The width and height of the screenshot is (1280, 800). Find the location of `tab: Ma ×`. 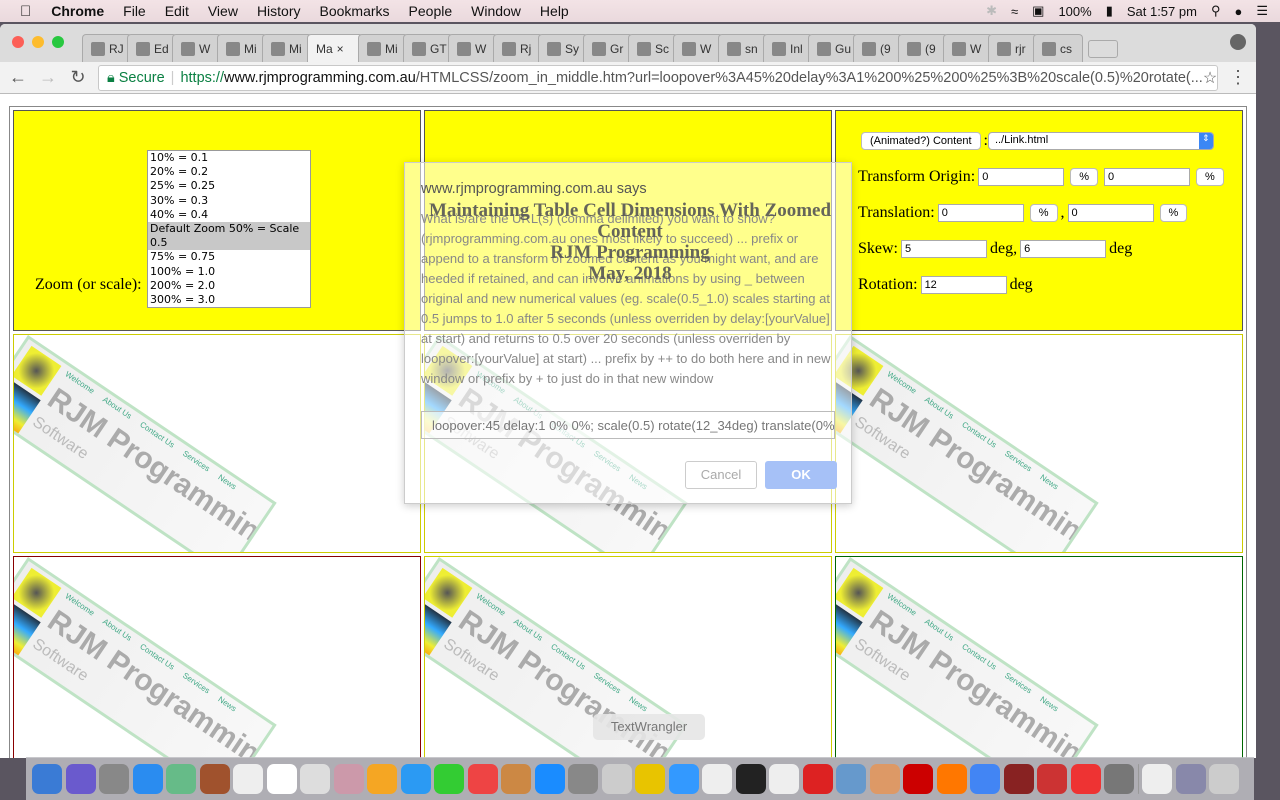

tab: Ma × is located at coordinates (335, 48).